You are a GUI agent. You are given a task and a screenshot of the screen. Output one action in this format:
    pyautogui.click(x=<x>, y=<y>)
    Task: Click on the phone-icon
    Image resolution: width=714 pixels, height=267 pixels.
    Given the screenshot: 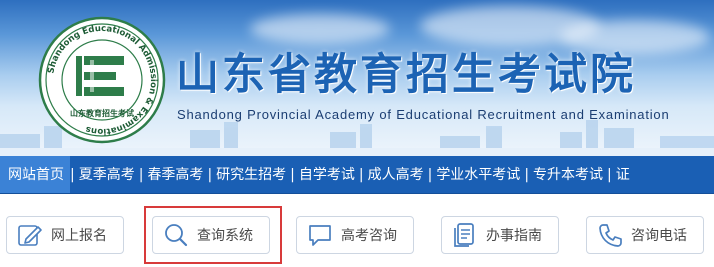 What is the action you would take?
    pyautogui.click(x=610, y=235)
    